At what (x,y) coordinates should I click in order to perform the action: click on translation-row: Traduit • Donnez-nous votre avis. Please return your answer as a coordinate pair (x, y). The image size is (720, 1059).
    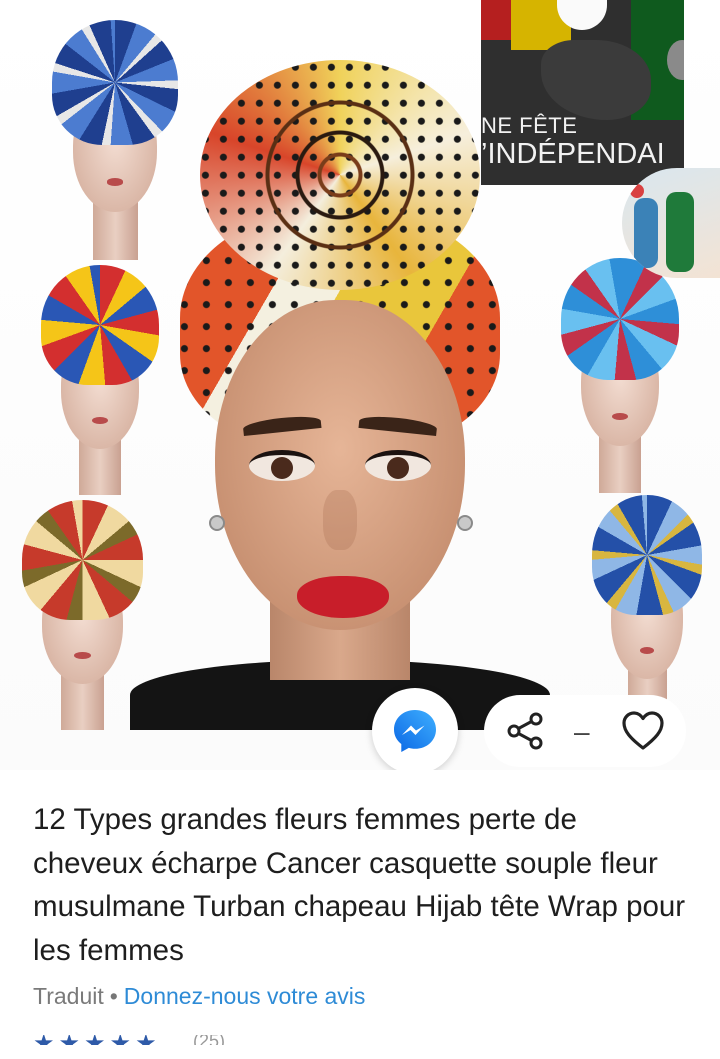
    Looking at the image, I should click on (199, 996).